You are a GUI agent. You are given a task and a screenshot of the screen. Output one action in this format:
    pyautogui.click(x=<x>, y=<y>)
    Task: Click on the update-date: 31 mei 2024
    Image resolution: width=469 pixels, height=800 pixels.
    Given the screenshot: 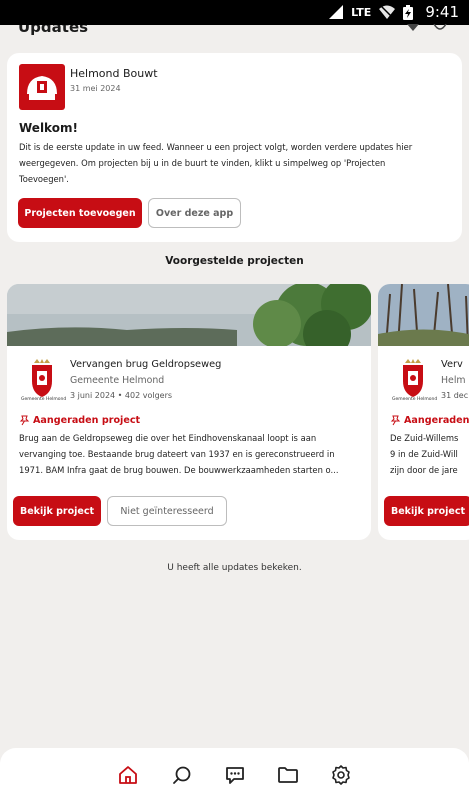 What is the action you would take?
    pyautogui.click(x=95, y=88)
    